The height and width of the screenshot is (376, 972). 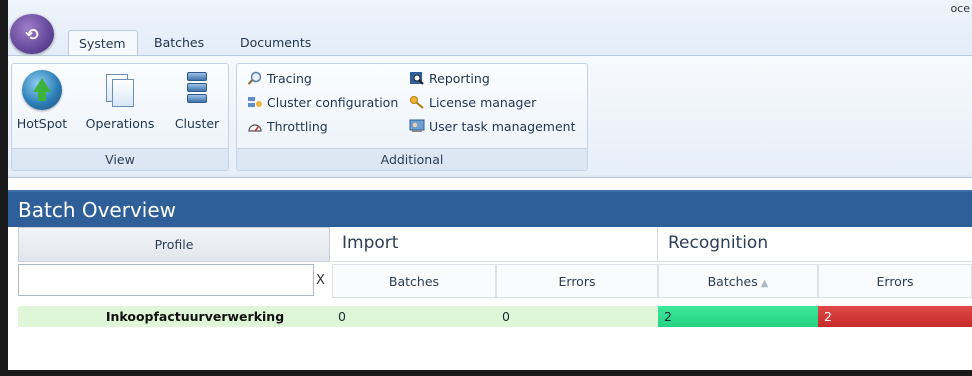 What do you see at coordinates (42, 90) in the screenshot?
I see `globe-arrow-icon` at bounding box center [42, 90].